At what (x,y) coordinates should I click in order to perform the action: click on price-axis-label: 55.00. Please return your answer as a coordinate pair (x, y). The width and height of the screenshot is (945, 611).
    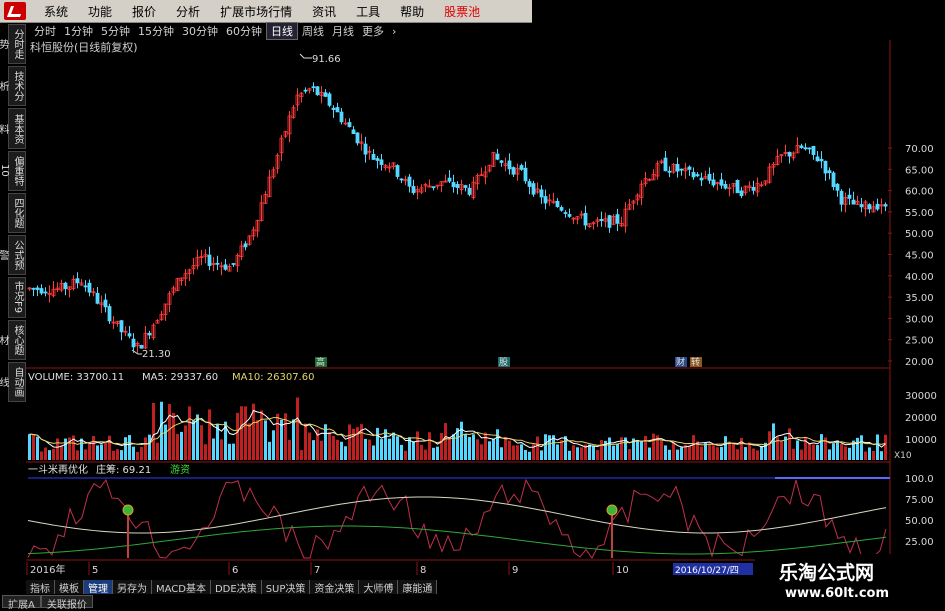
    Looking at the image, I should click on (919, 213).